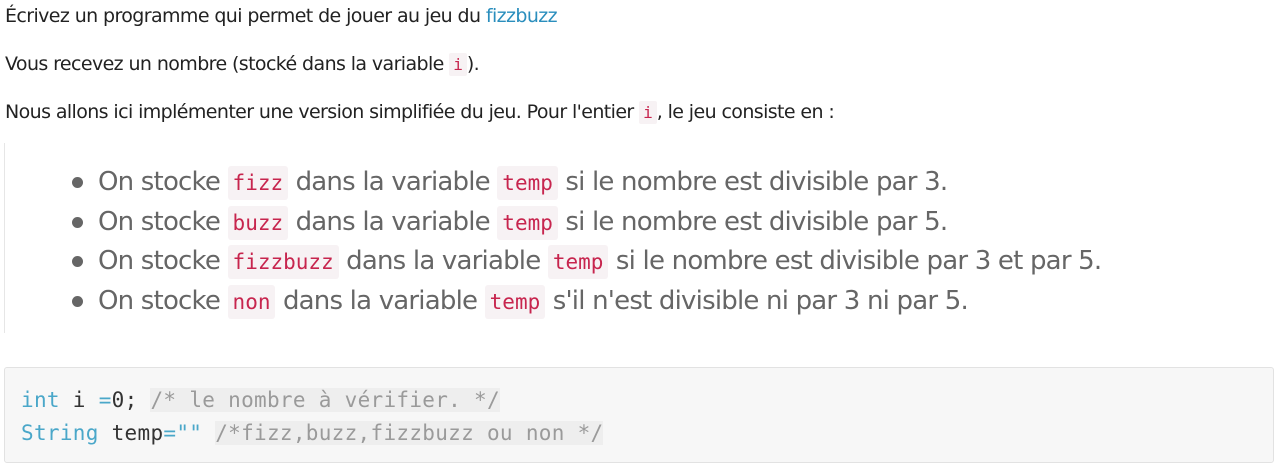  What do you see at coordinates (752, 182) in the screenshot?
I see `rule-text: si le nombre est divisible par 3.` at bounding box center [752, 182].